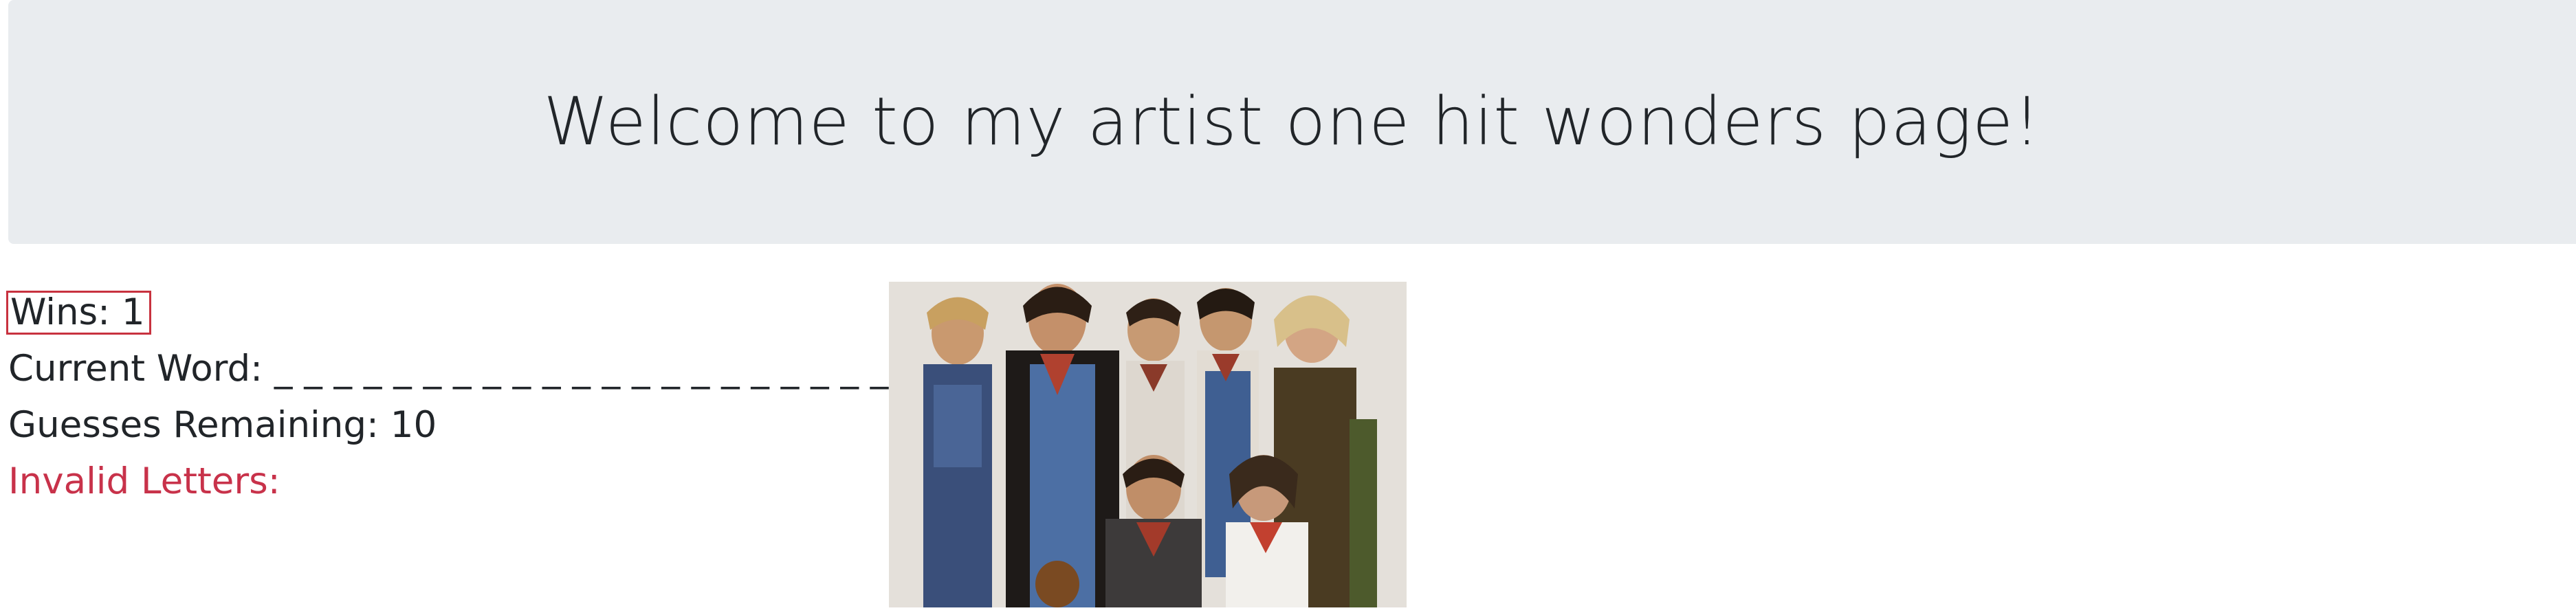 This screenshot has height=615, width=2576. What do you see at coordinates (133, 312) in the screenshot?
I see `wins-value: 1` at bounding box center [133, 312].